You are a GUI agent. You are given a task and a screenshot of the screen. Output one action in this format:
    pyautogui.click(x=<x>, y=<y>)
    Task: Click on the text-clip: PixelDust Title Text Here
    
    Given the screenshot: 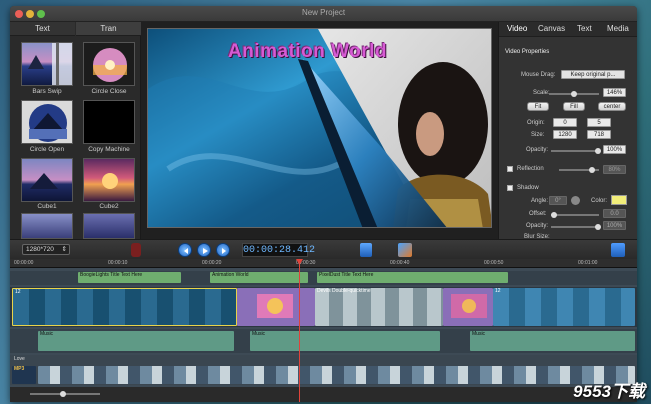 What is the action you would take?
    pyautogui.click(x=412, y=277)
    